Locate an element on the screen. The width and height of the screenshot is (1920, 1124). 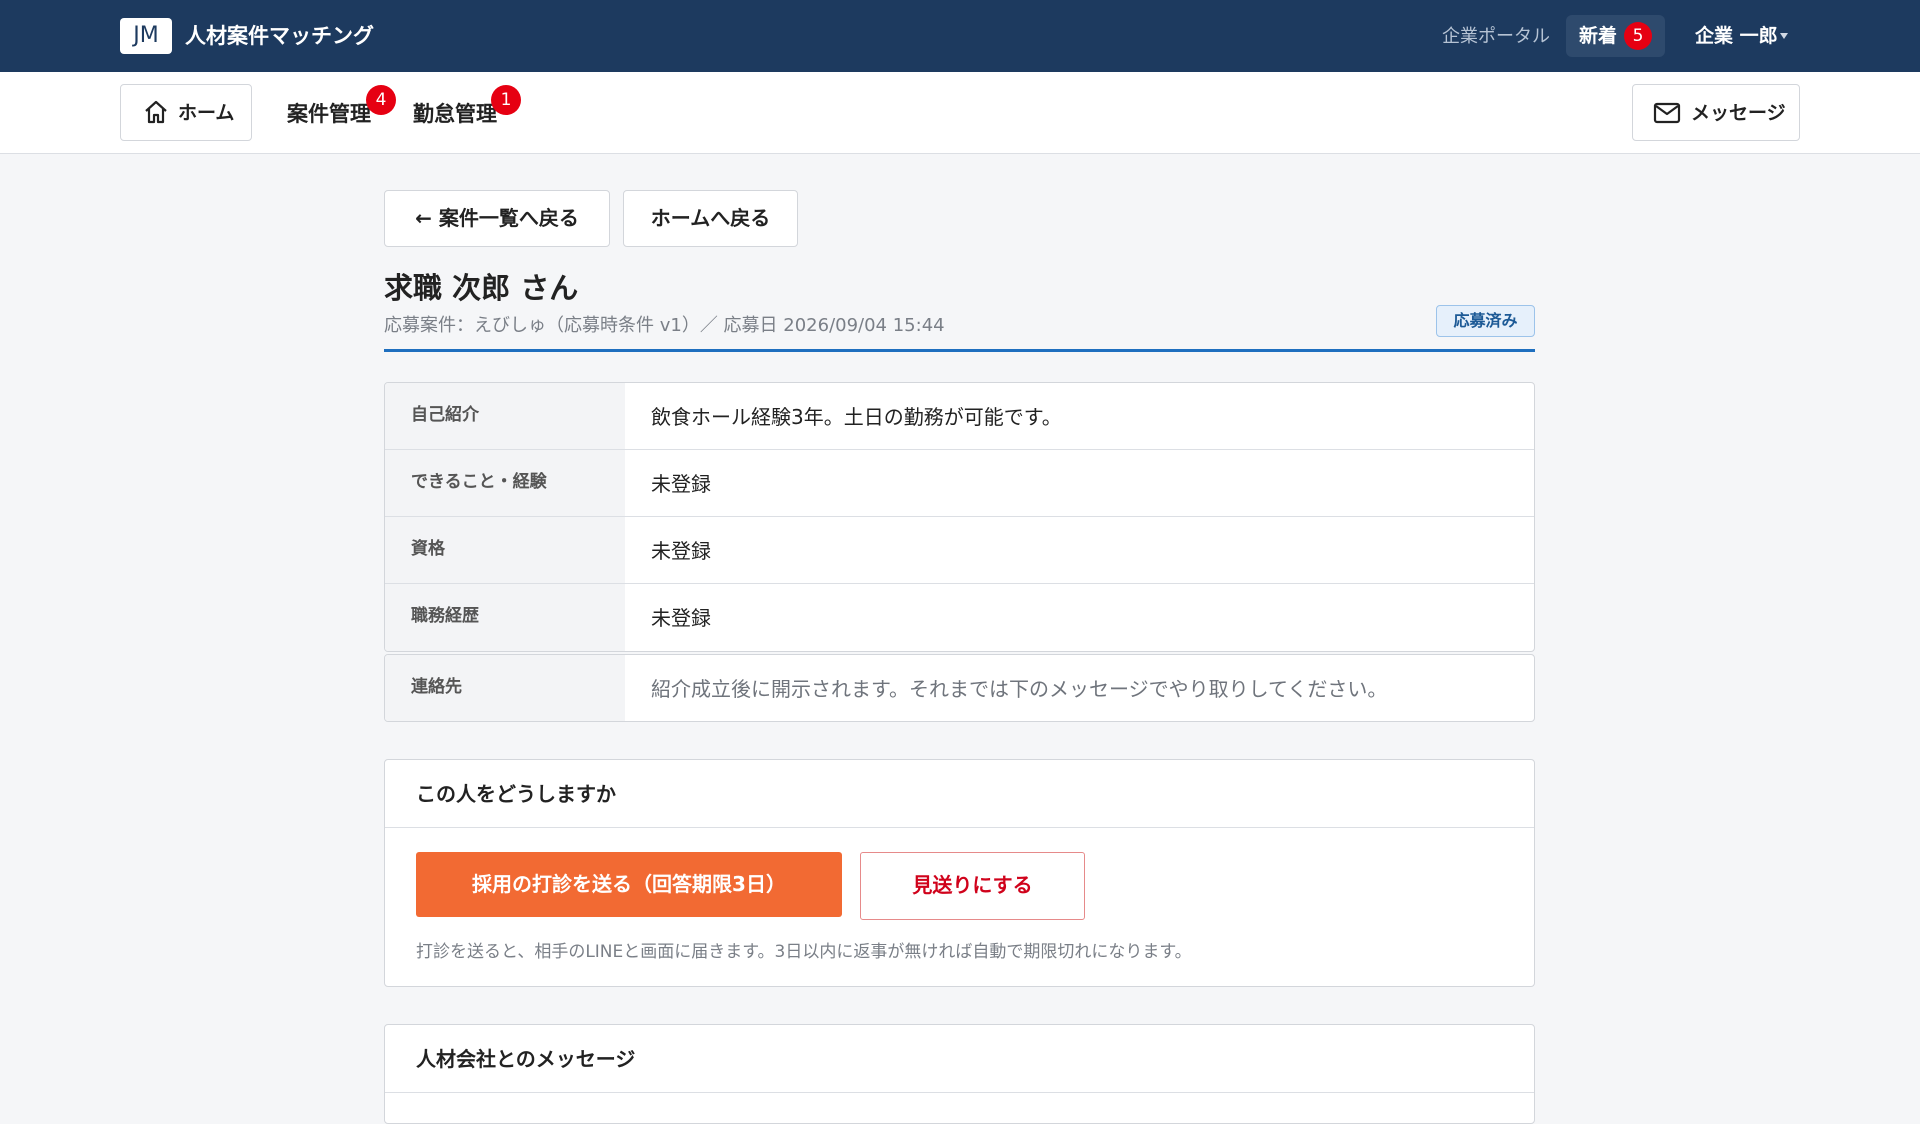
nav-item-attendance: 勤怠管理 is located at coordinates (455, 114).